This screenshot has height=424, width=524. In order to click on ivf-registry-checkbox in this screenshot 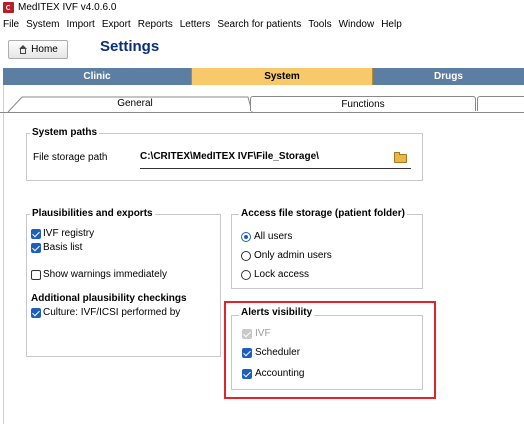, I will do `click(36, 234)`.